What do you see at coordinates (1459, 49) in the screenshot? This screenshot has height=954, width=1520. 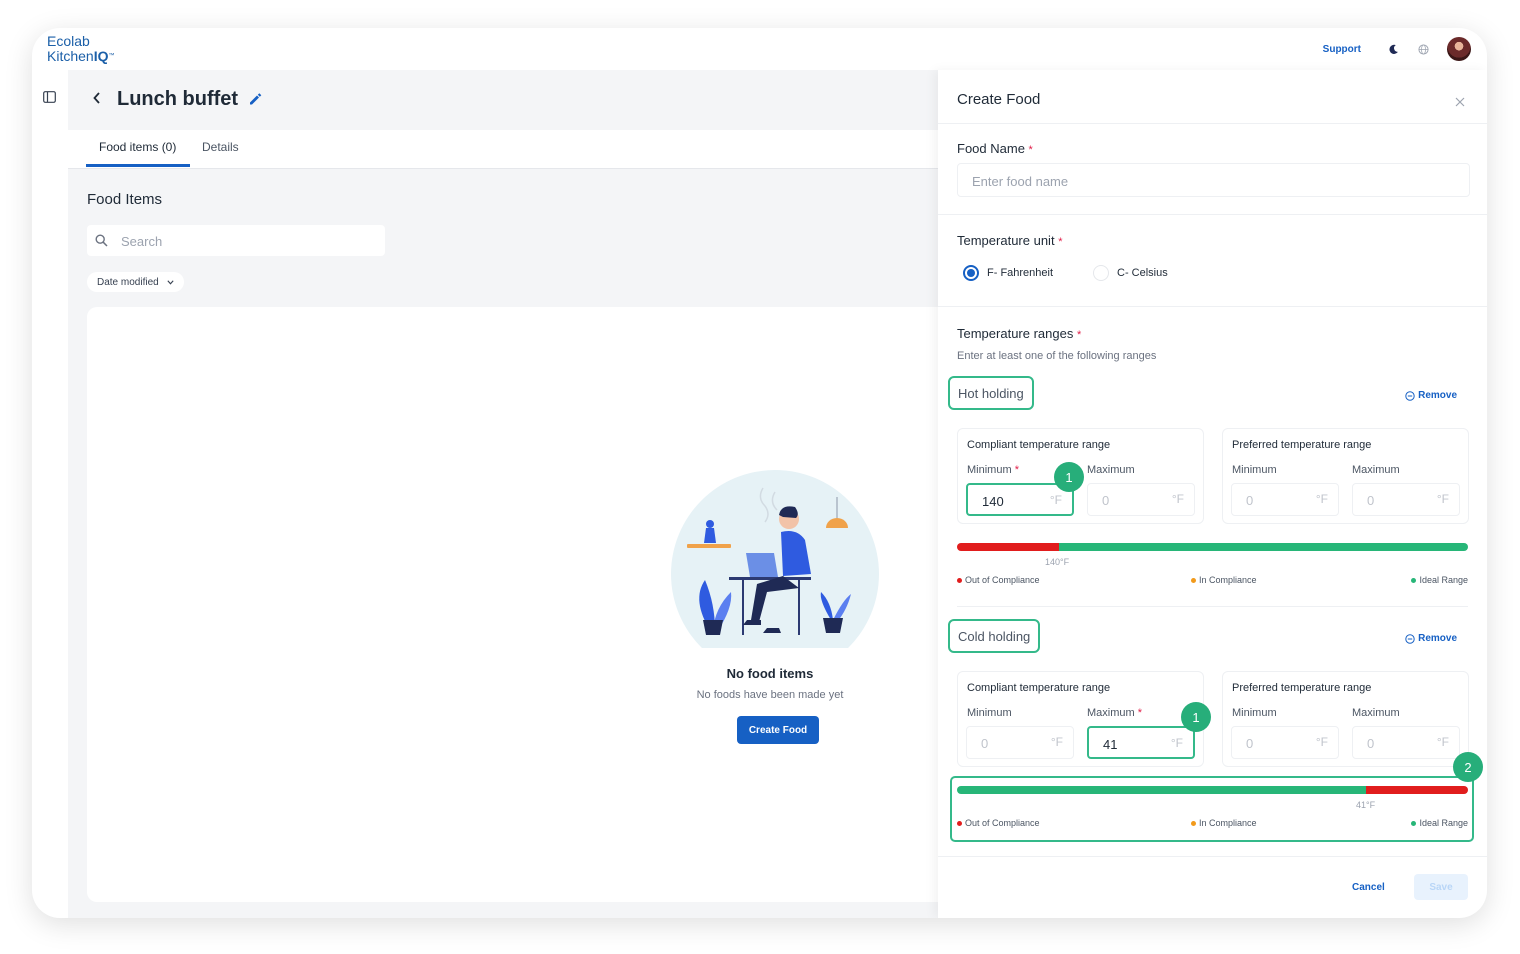 I see `user-avatar` at bounding box center [1459, 49].